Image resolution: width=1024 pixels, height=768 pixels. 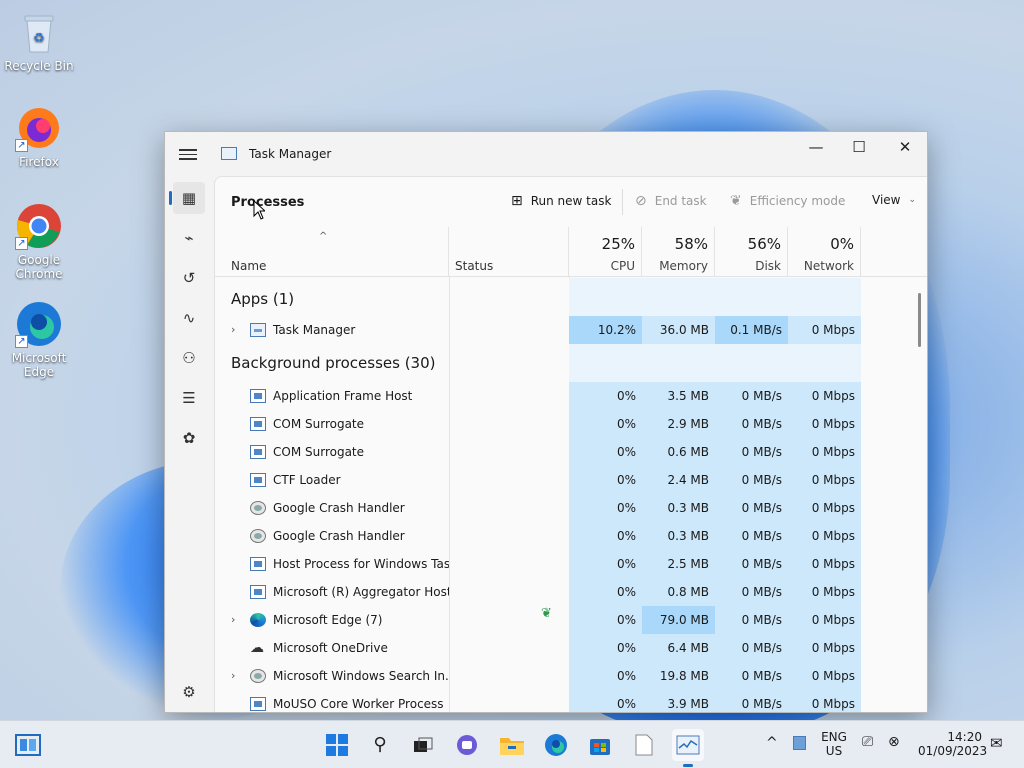 What do you see at coordinates (894, 200) in the screenshot?
I see `view-menu-button: View ⌄` at bounding box center [894, 200].